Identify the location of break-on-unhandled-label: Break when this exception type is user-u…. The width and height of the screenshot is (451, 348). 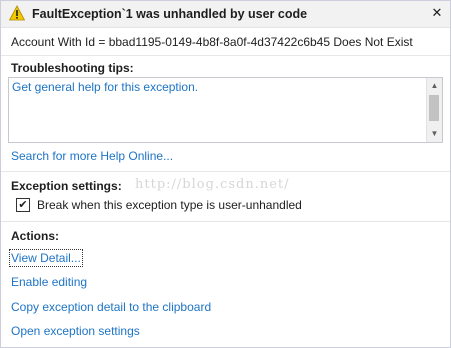
(169, 205).